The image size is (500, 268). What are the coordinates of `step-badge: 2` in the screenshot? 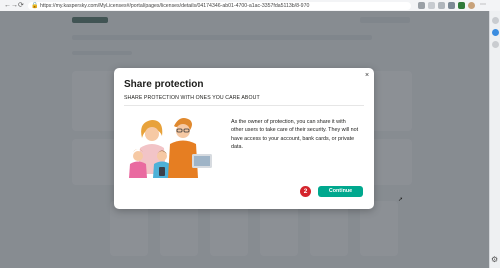 It's located at (305, 191).